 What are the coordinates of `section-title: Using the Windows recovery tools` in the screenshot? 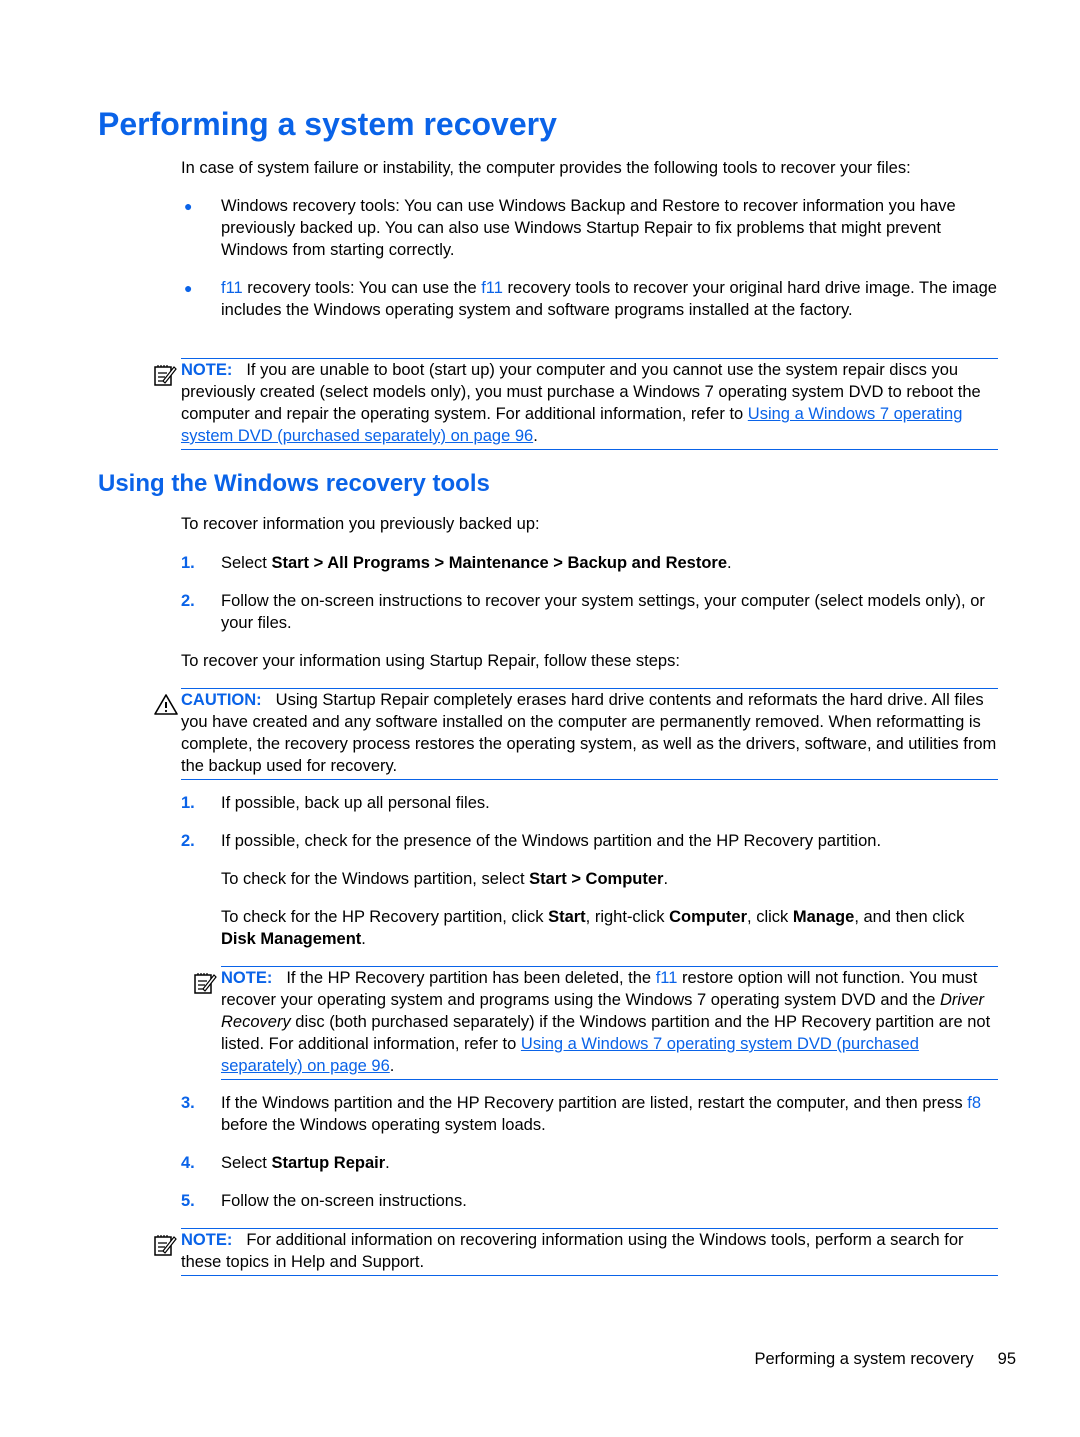 It's located at (294, 483).